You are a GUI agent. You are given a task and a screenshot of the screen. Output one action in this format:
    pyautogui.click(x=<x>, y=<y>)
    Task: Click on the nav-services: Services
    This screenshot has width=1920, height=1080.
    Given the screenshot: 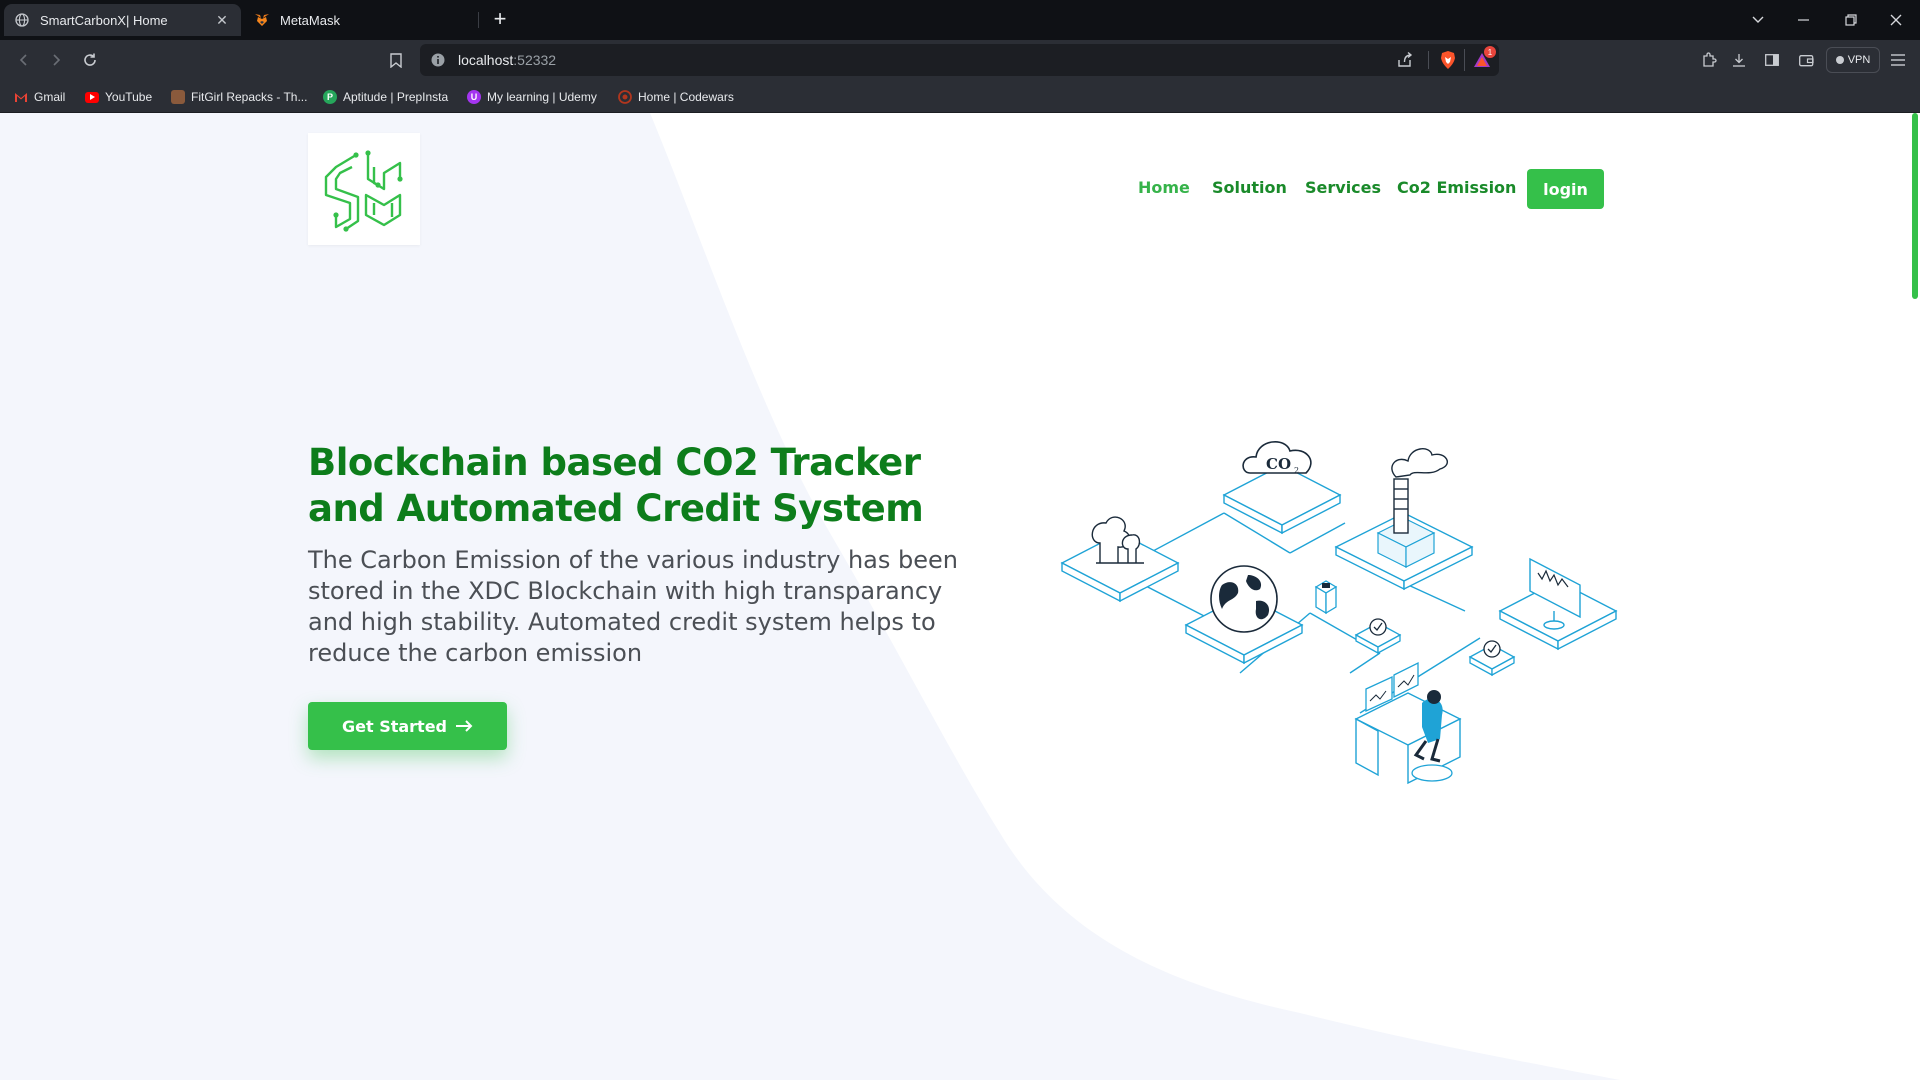 What is the action you would take?
    pyautogui.click(x=1343, y=187)
    